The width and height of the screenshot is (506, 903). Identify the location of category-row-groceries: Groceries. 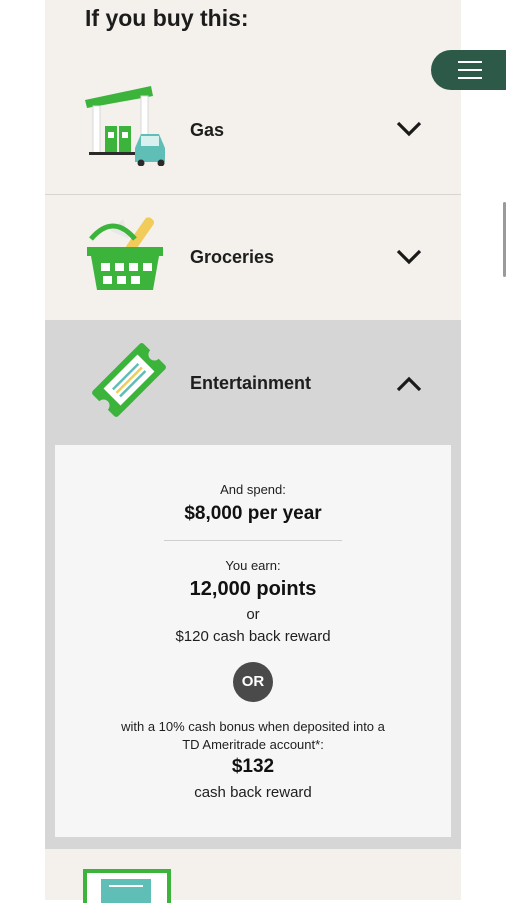
(253, 257).